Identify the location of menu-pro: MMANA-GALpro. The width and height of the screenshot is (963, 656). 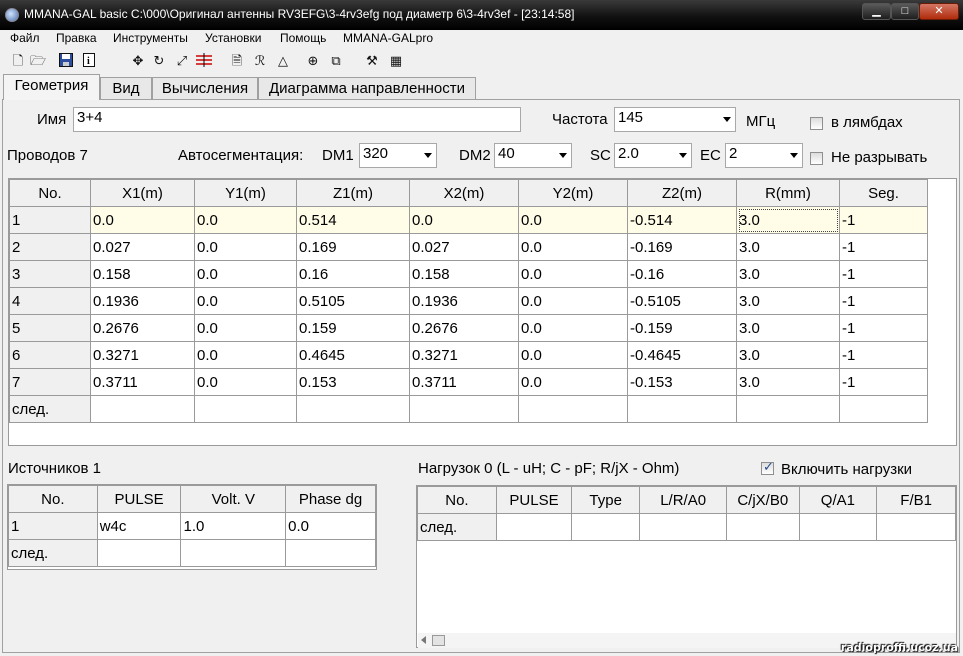
(388, 38).